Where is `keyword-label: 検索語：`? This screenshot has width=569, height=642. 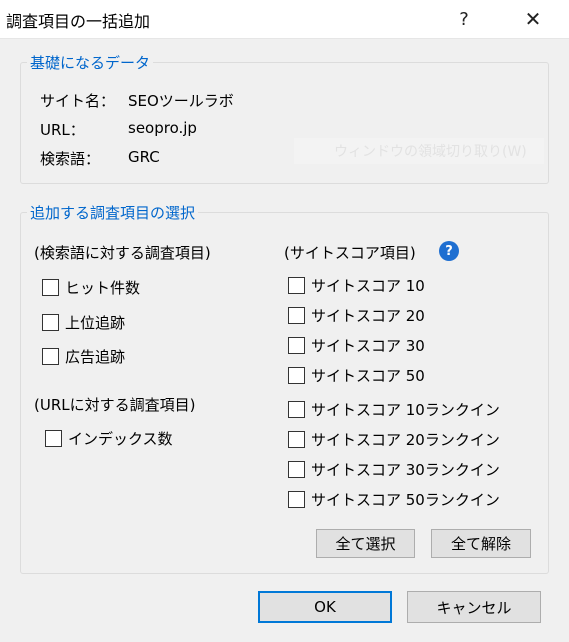 keyword-label: 検索語： is located at coordinates (70, 159).